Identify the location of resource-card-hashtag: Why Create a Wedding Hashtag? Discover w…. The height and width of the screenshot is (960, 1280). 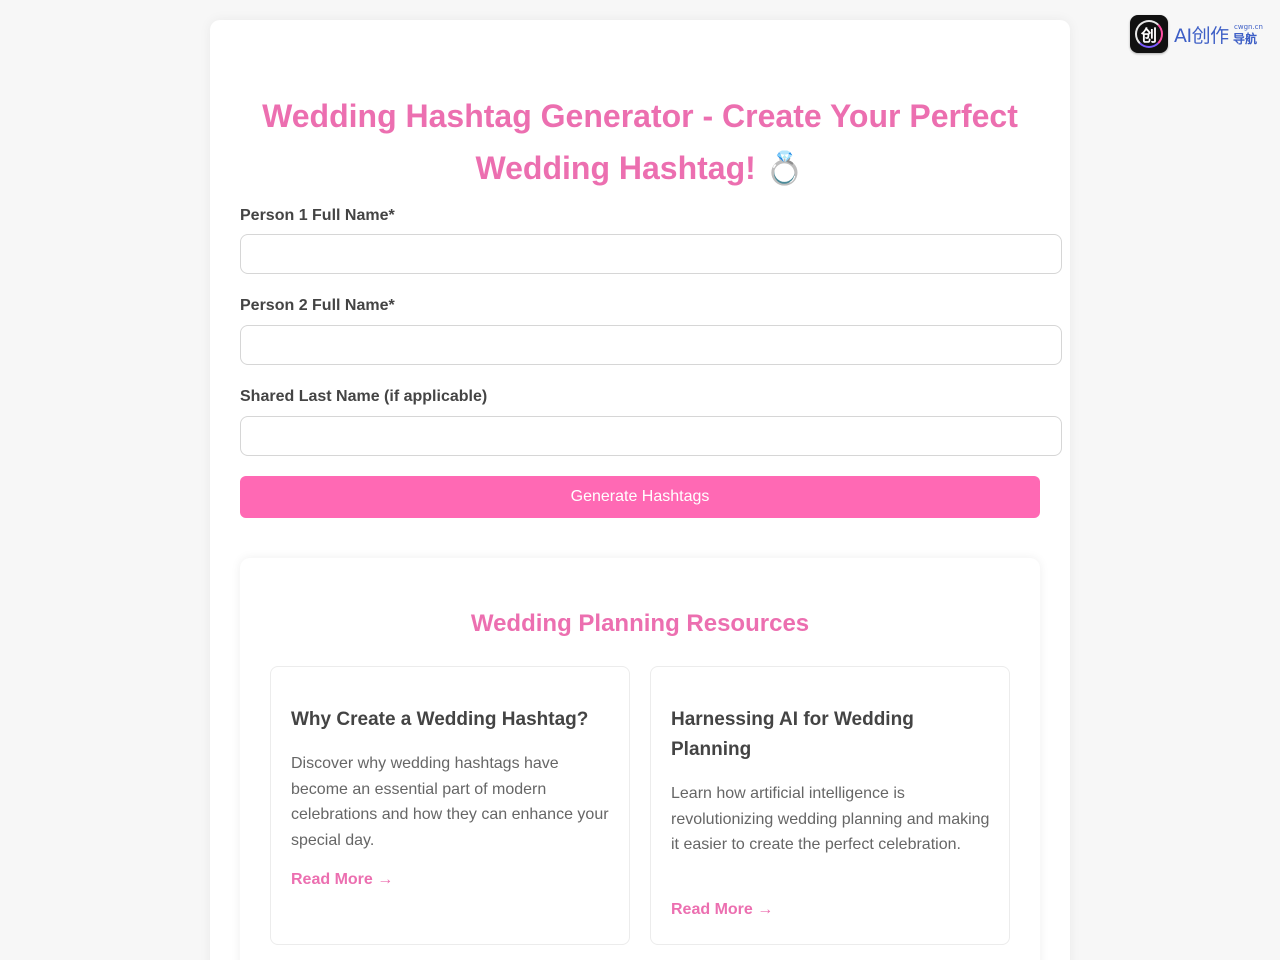
(450, 805).